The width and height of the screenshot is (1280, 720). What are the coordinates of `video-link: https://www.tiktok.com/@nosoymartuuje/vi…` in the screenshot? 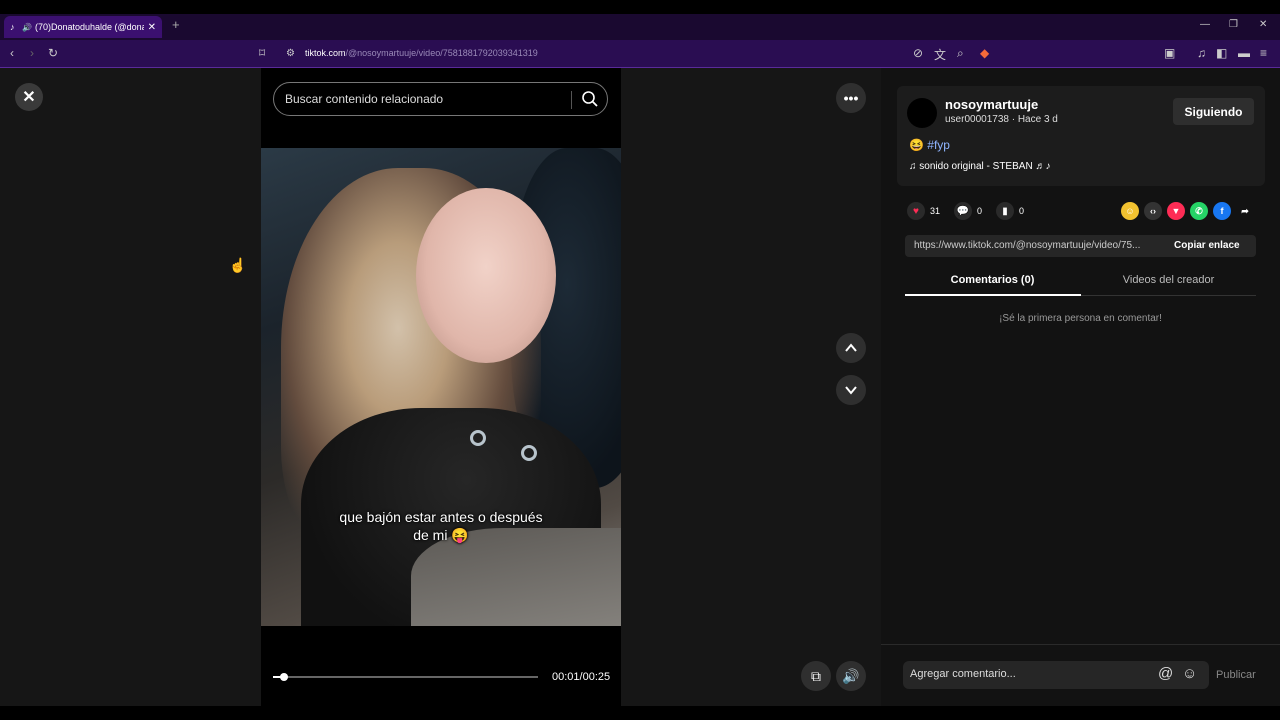 It's located at (1027, 245).